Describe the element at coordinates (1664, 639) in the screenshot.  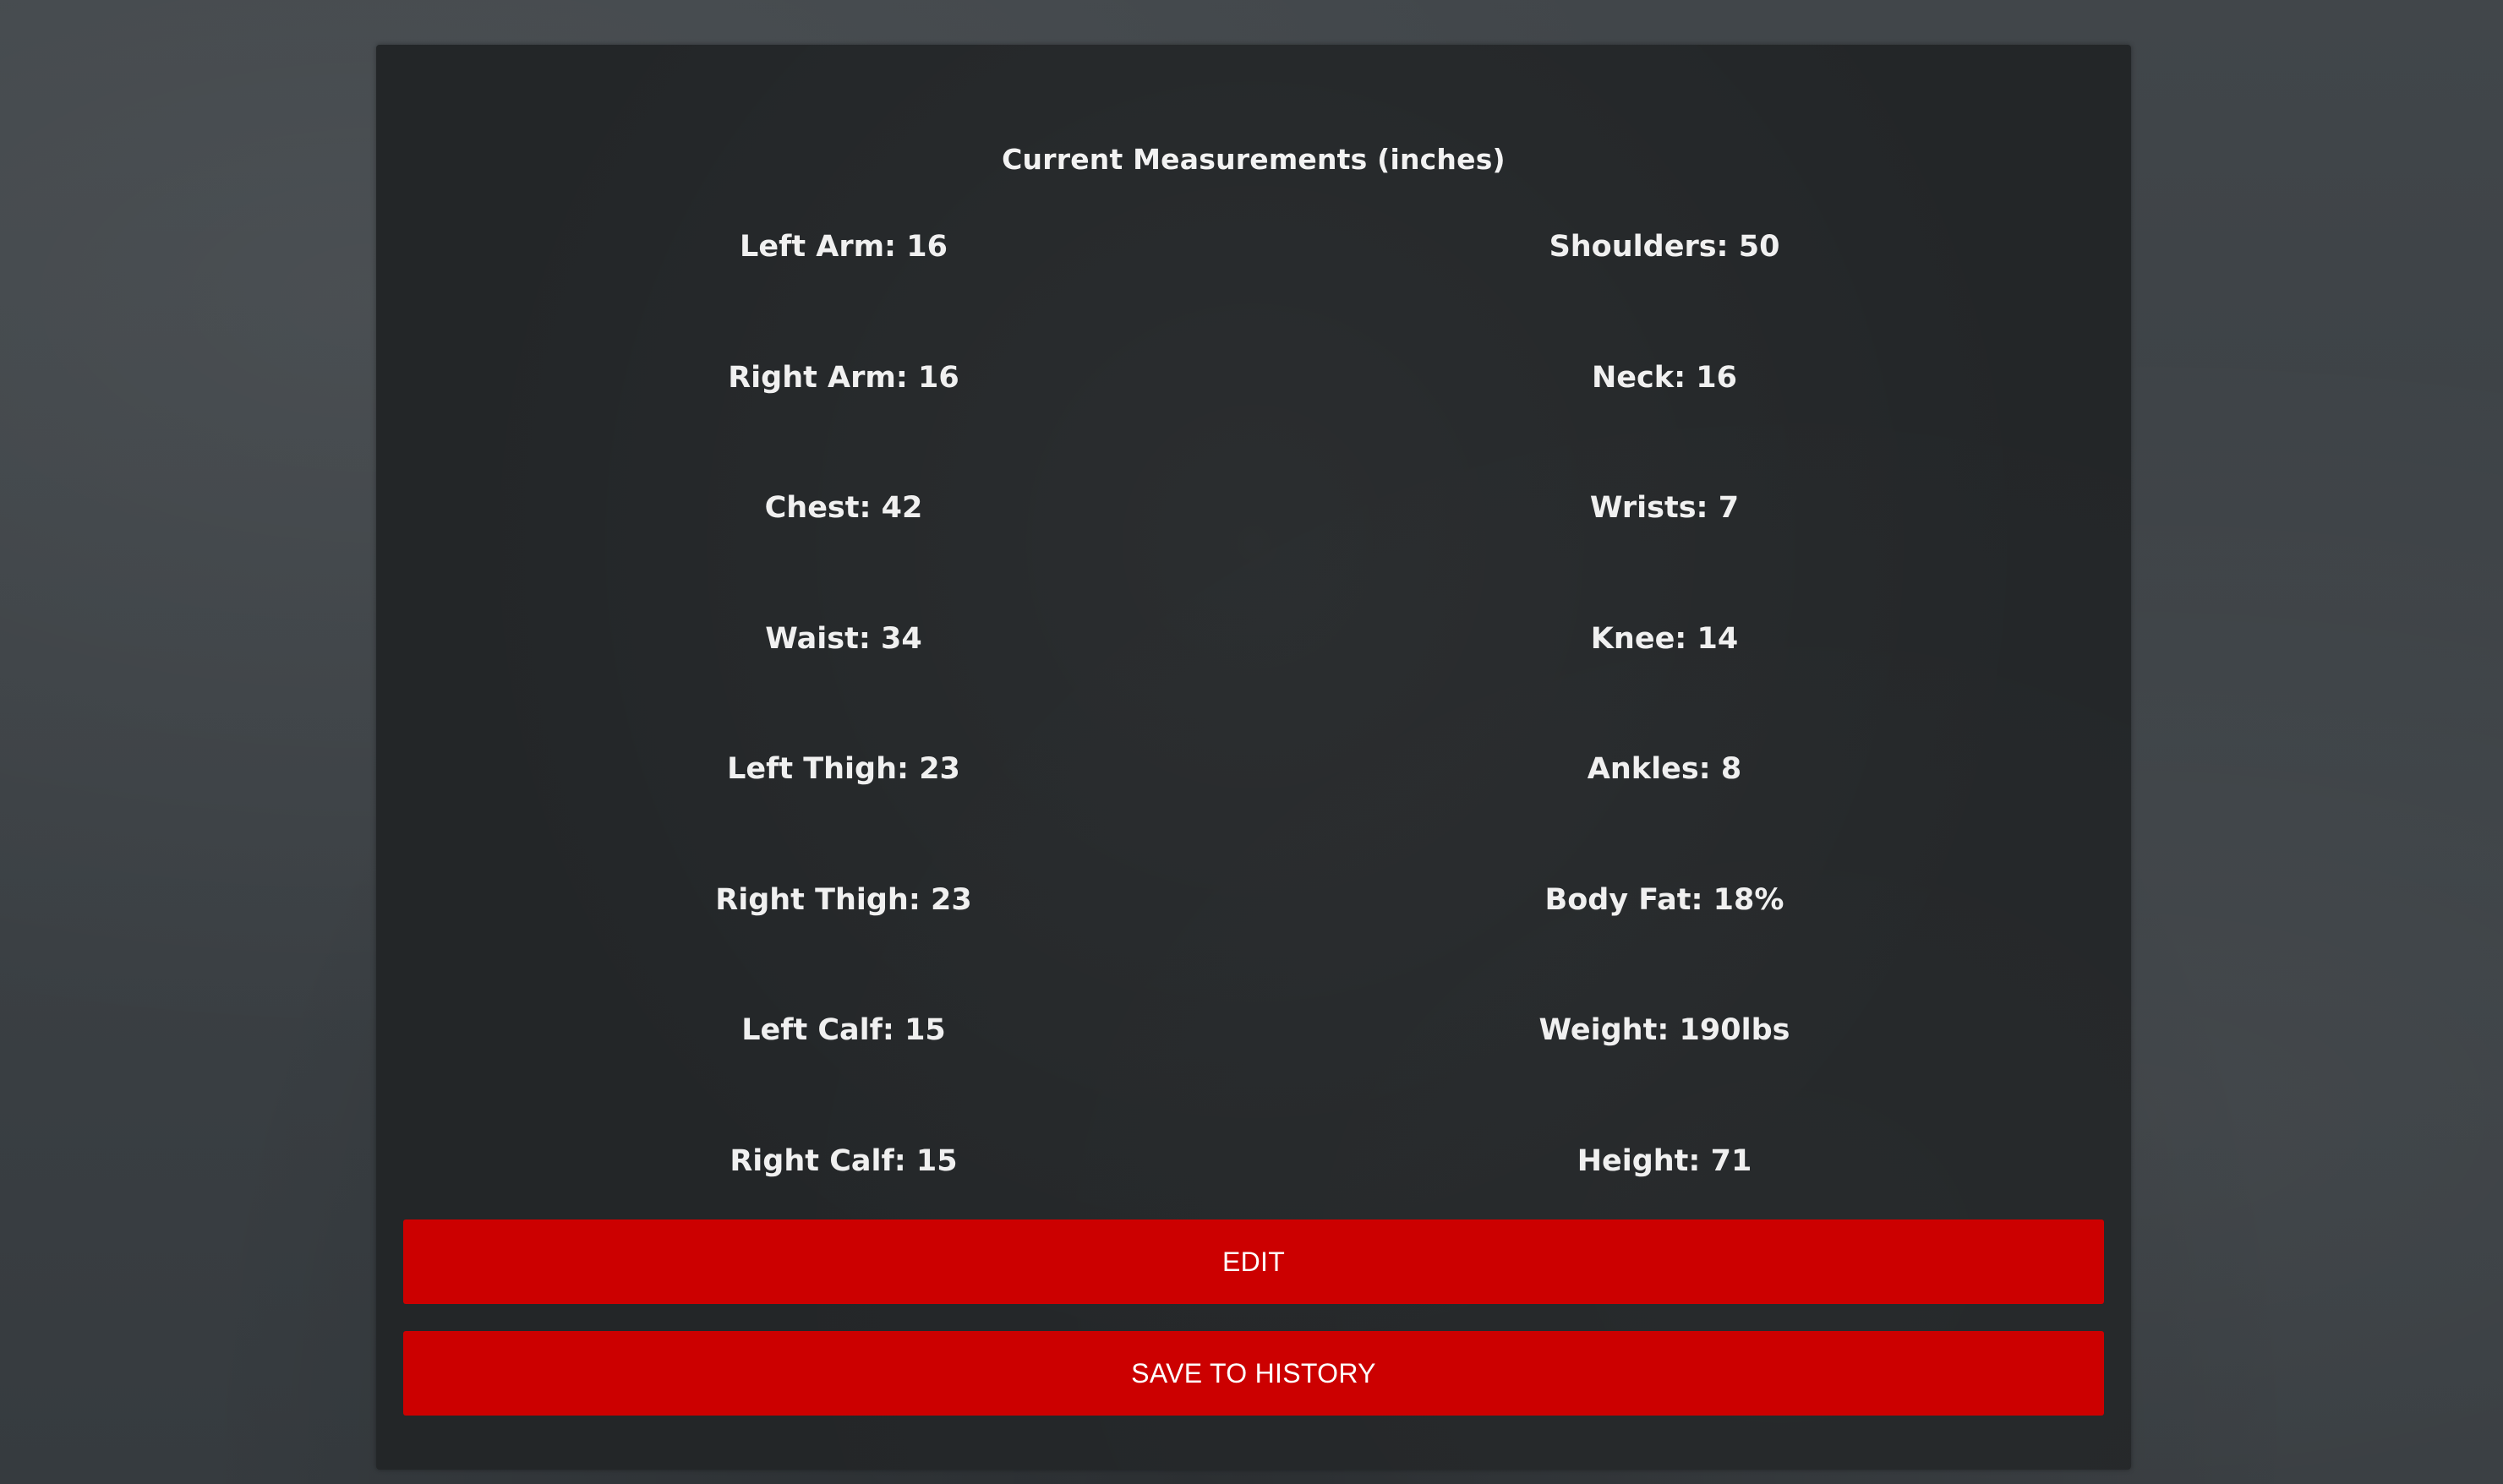
I see `measurement-knee: Knee: 14` at that location.